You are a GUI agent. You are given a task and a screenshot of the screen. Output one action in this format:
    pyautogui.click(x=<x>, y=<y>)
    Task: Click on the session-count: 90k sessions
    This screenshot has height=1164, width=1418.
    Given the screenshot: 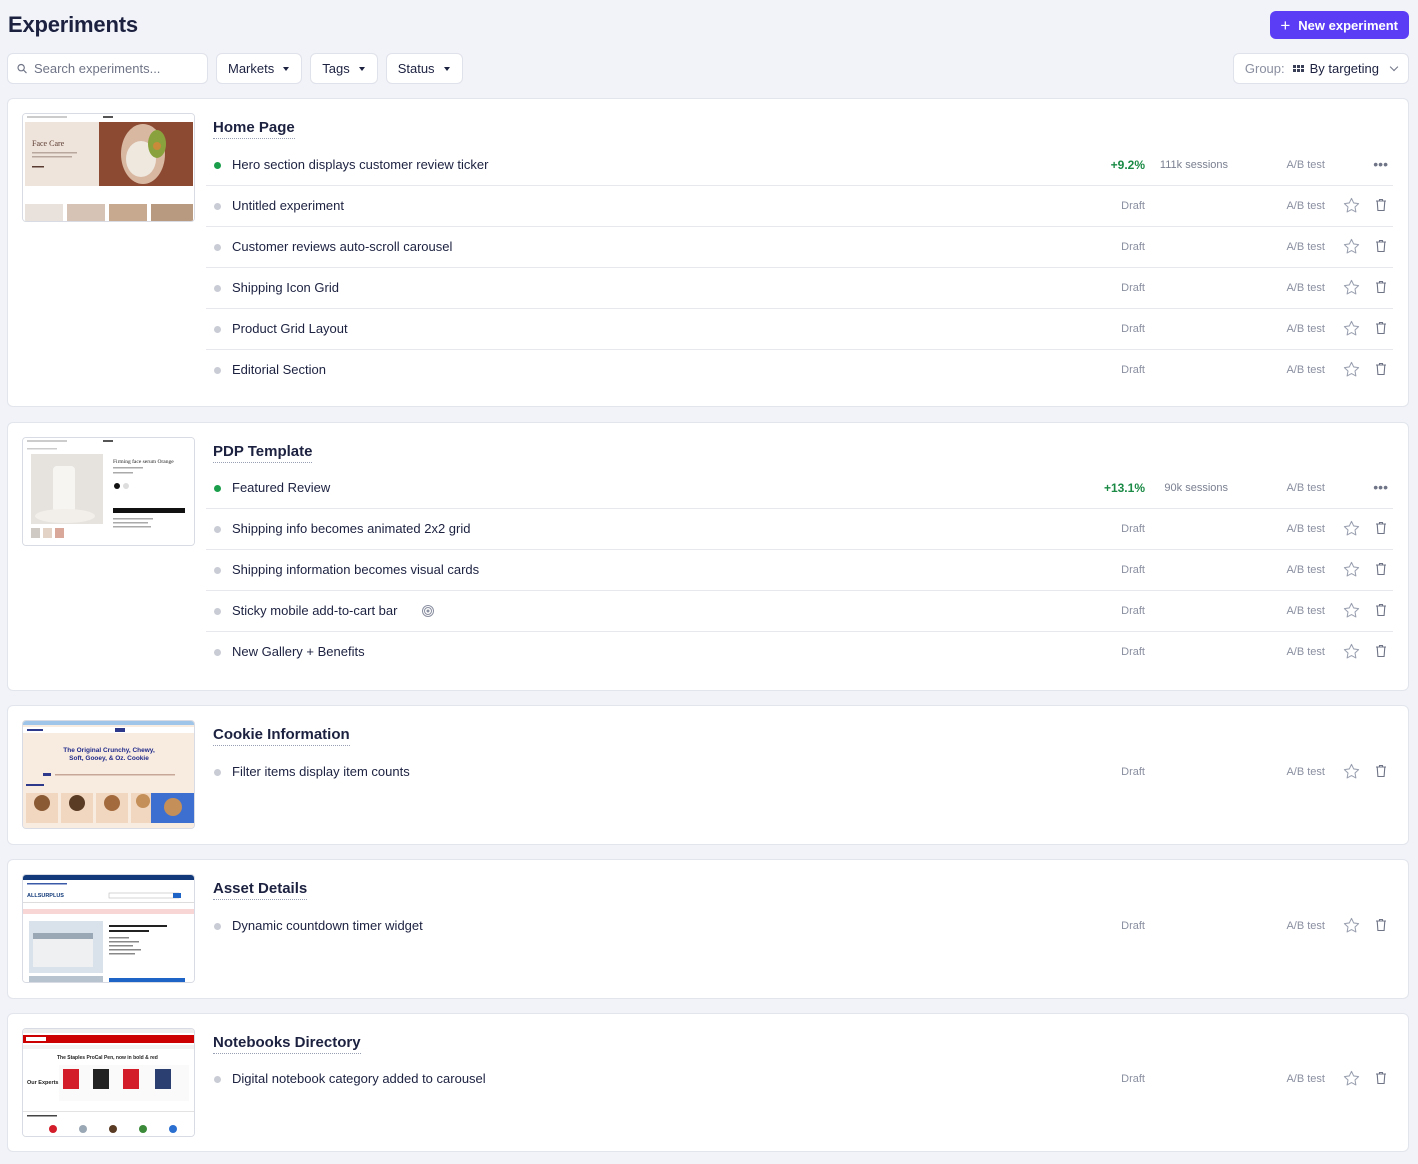 What is the action you would take?
    pyautogui.click(x=1196, y=488)
    